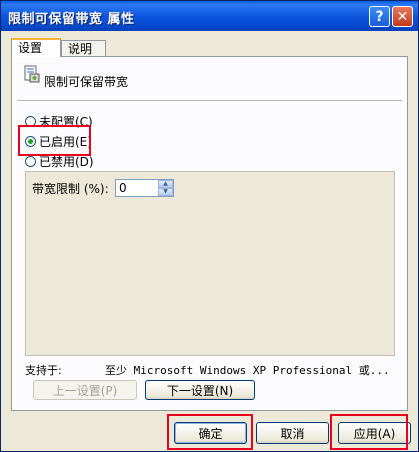 This screenshot has height=452, width=419. What do you see at coordinates (54, 140) in the screenshot?
I see `highlight-enabled` at bounding box center [54, 140].